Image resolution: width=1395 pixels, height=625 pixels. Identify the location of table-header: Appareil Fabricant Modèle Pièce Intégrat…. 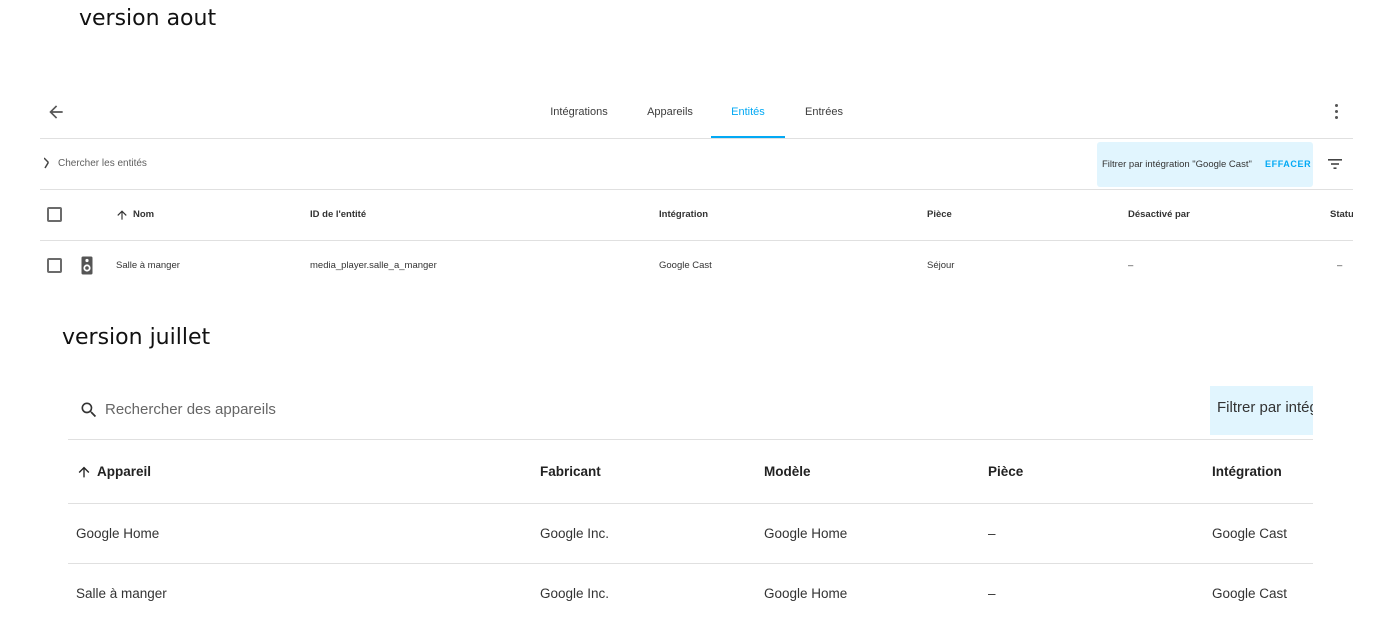
(690, 472).